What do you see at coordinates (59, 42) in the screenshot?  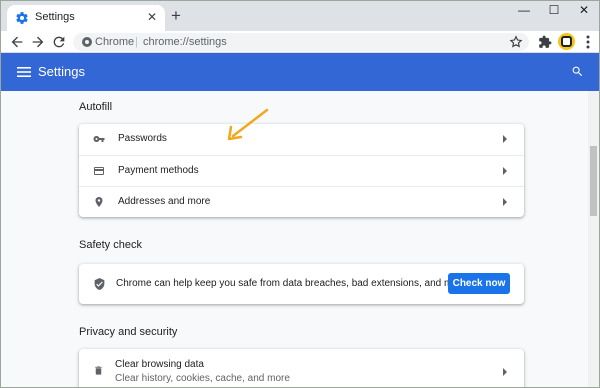 I see `reload-icon` at bounding box center [59, 42].